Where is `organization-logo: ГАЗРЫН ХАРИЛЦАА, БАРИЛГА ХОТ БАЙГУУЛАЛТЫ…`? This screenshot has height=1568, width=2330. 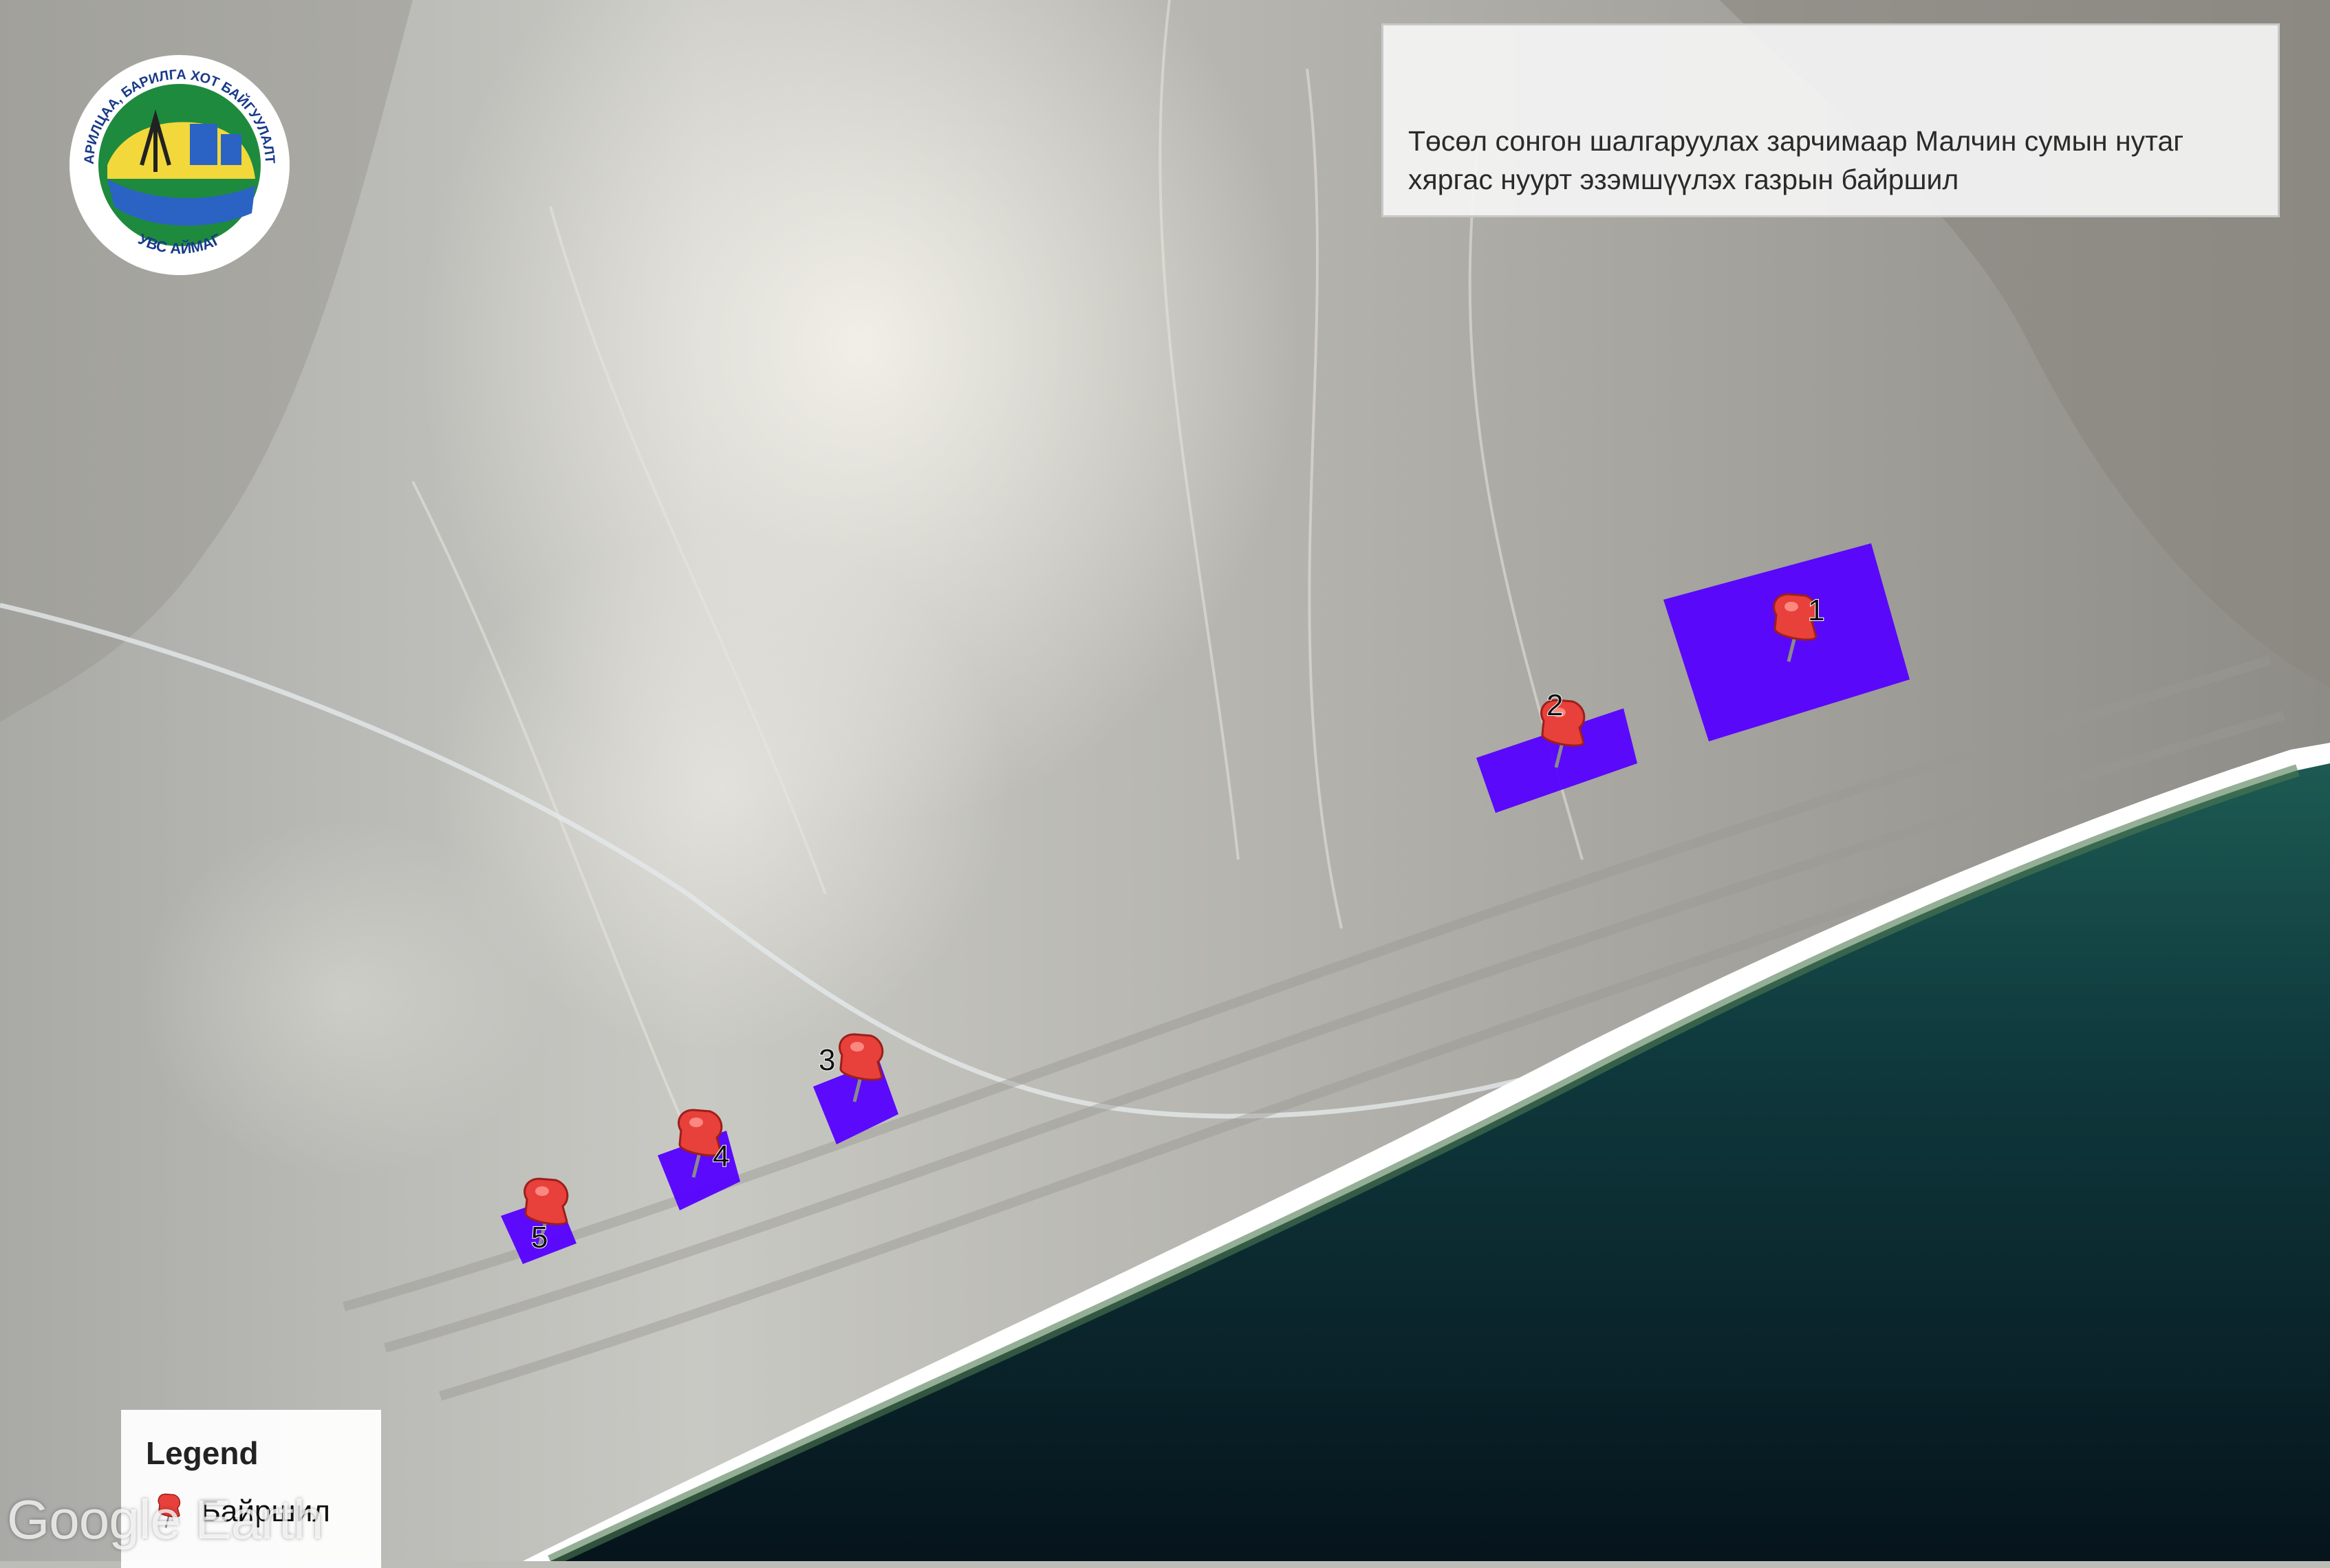
organization-logo: ГАЗРЫН ХАРИЛЦАА, БАРИЛГА ХОТ БАЙГУУЛАЛТЫ… is located at coordinates (178, 158).